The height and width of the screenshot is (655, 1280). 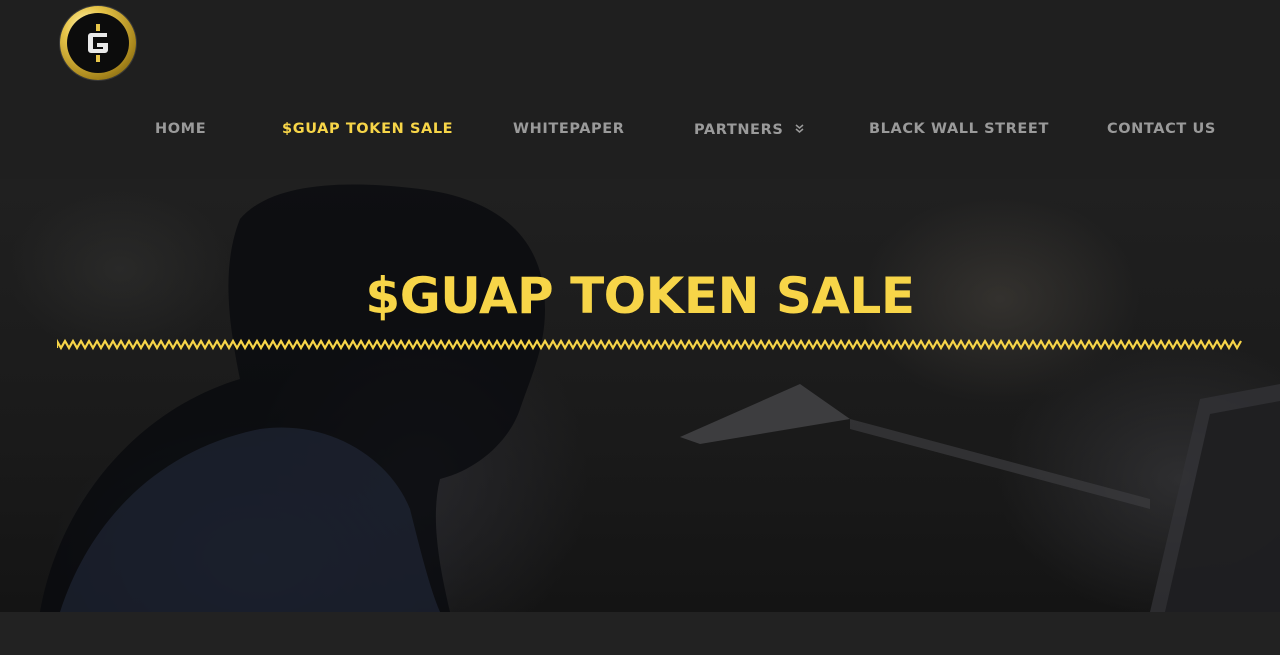 I want to click on nav-partners: PARTNERS, so click(x=749, y=129).